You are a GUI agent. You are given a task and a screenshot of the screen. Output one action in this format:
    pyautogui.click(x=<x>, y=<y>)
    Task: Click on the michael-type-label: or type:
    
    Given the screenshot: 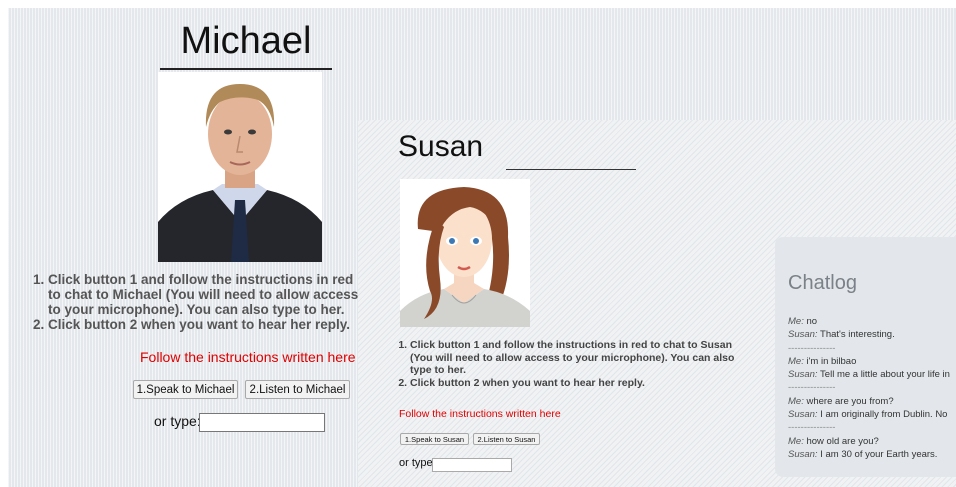 What is the action you would take?
    pyautogui.click(x=177, y=421)
    